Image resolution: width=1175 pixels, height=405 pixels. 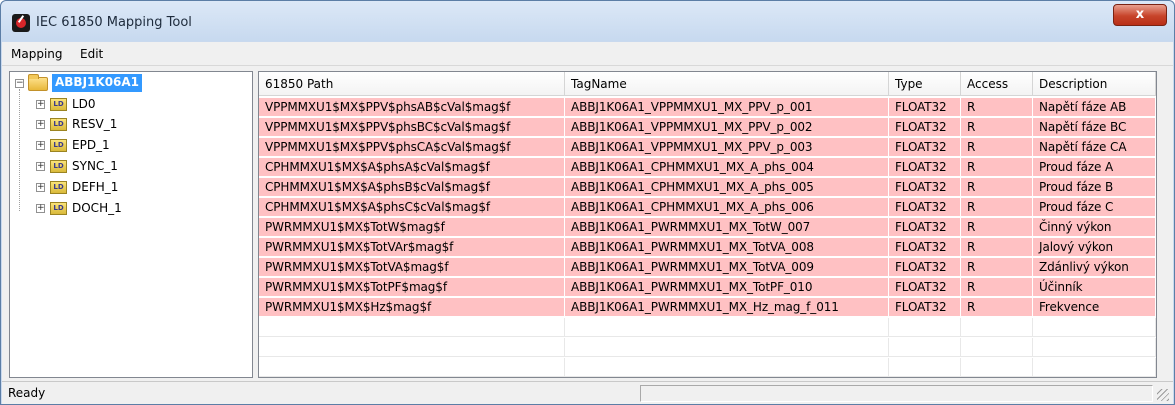 I want to click on cell-path: VPPMMXU1$MX$PPV$phsBC$cVal$mag$f, so click(x=412, y=127).